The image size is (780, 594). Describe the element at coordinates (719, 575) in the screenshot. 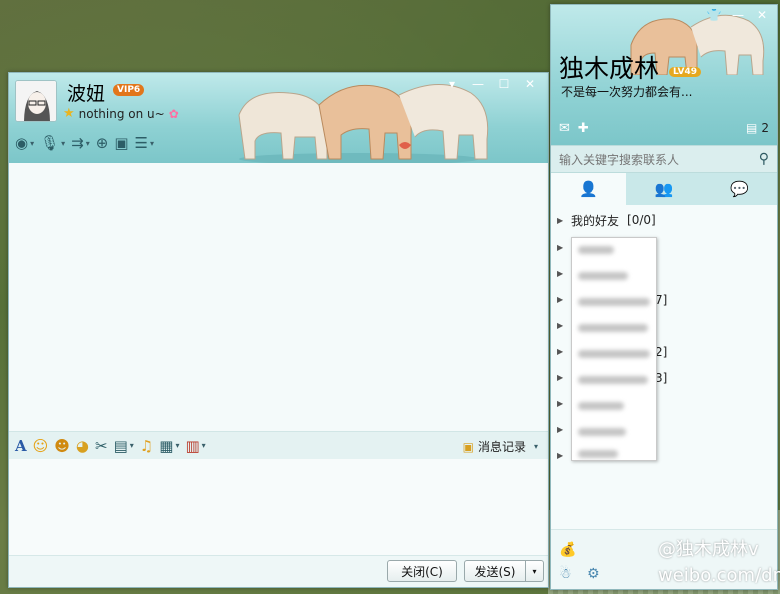

I see `watermark-line-2: weibo.com/dmc` at that location.